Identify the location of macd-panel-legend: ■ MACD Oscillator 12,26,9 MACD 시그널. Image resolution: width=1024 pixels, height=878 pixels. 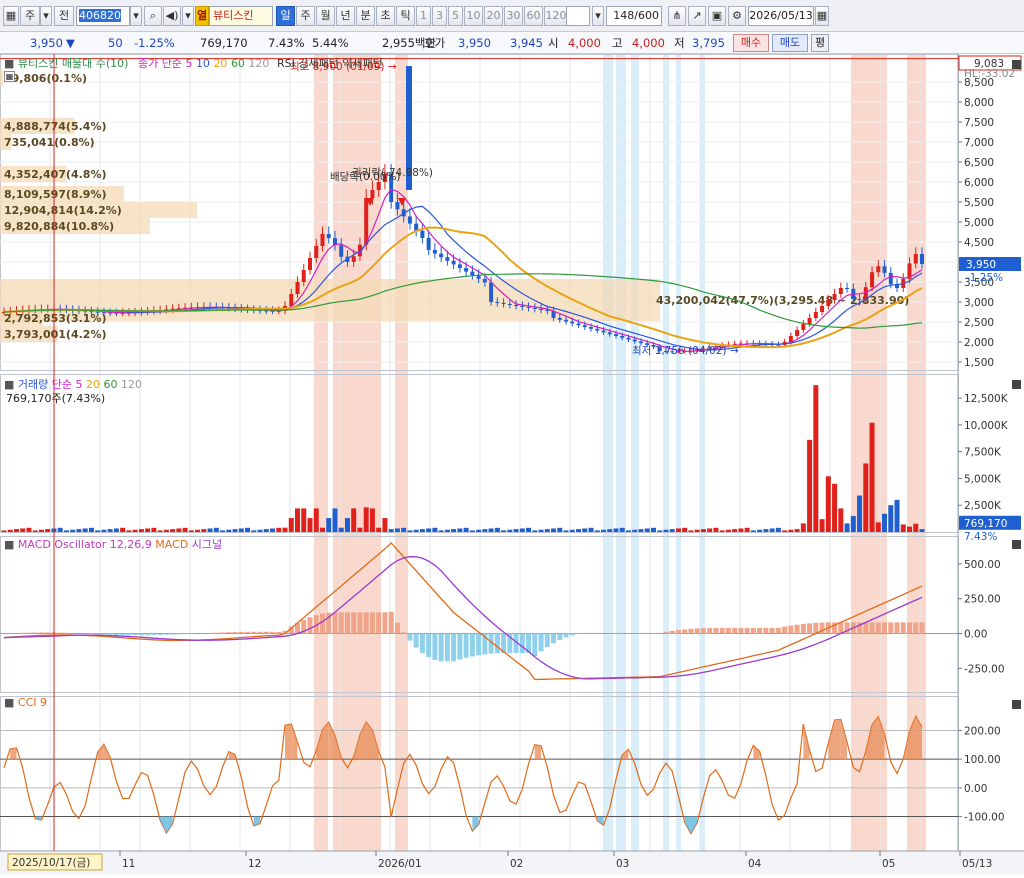
(113, 544).